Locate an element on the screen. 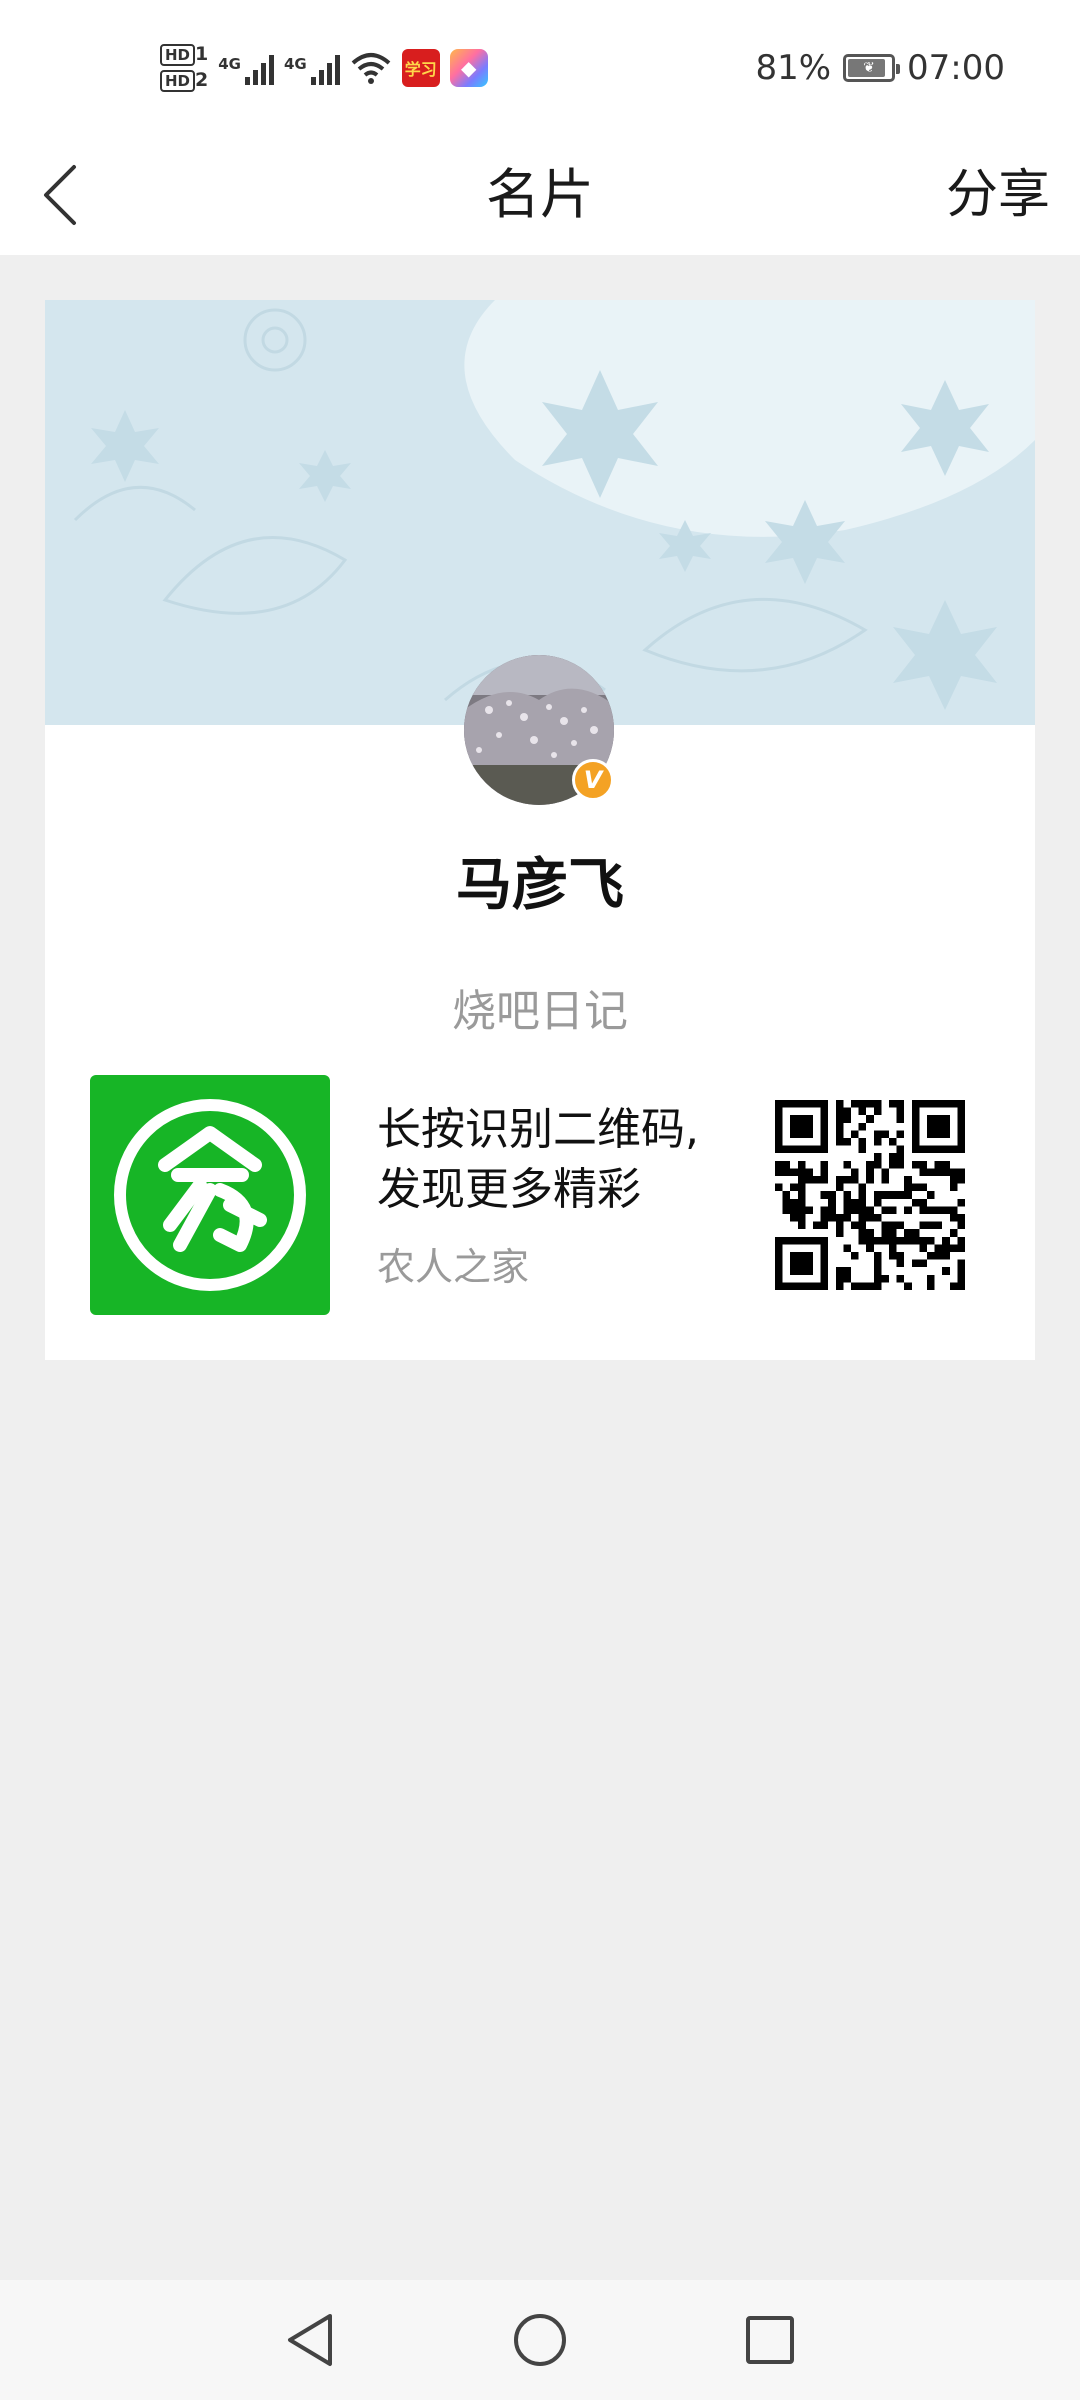  qr-prompt-line1: 长按识别二维码, is located at coordinates (538, 1129).